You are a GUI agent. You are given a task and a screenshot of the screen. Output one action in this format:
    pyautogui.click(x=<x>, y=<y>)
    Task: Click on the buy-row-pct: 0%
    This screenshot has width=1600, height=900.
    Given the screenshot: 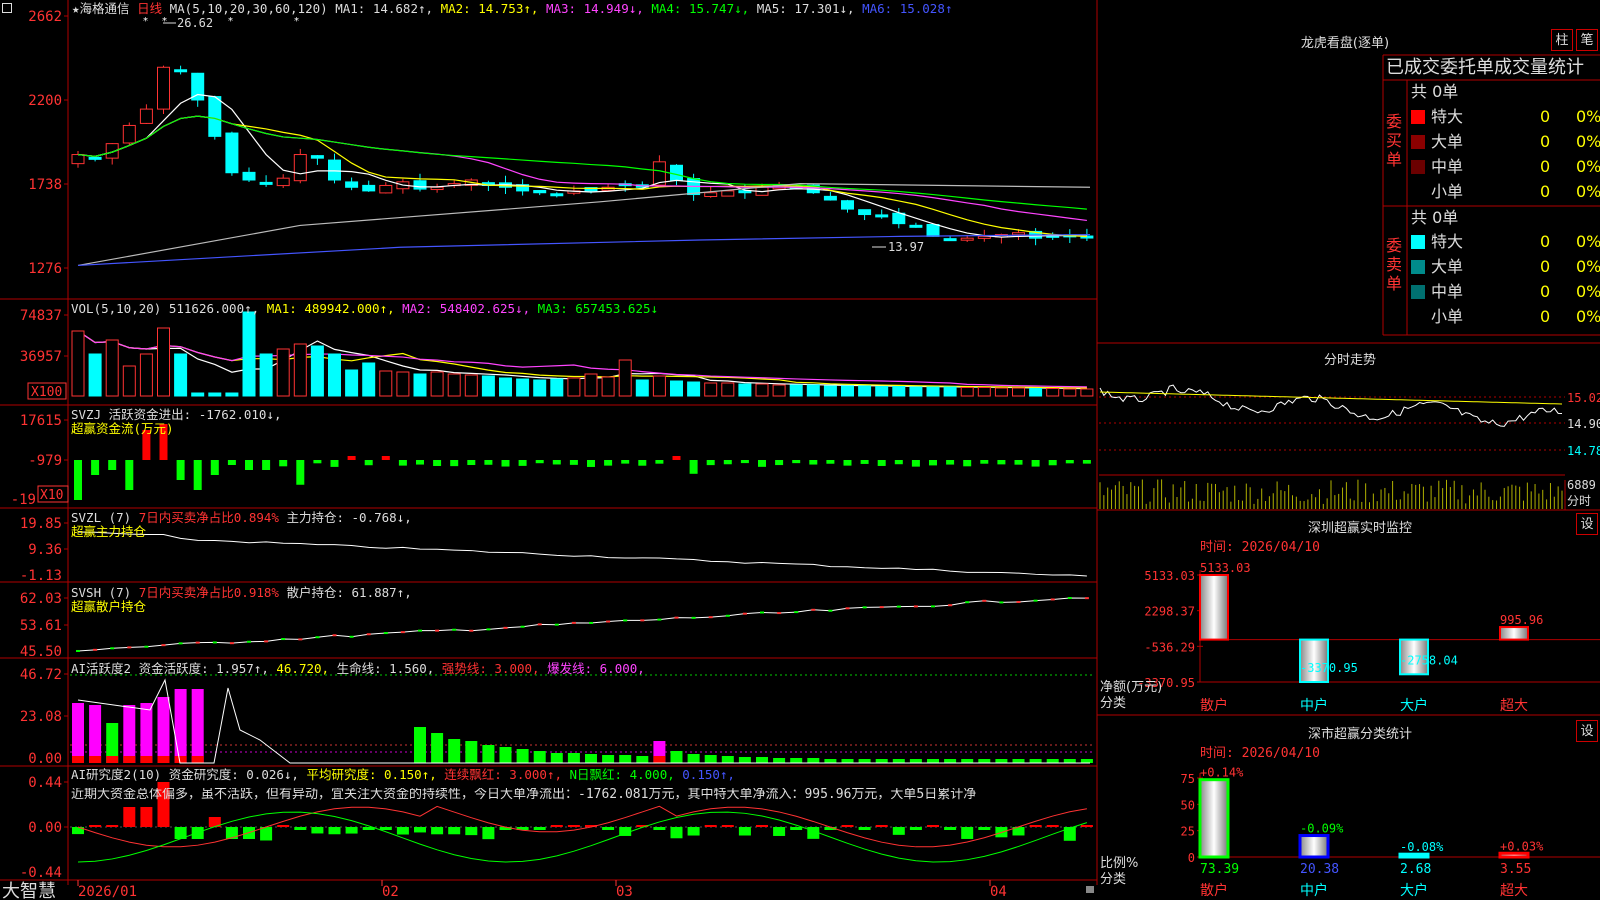 What is the action you would take?
    pyautogui.click(x=1588, y=166)
    